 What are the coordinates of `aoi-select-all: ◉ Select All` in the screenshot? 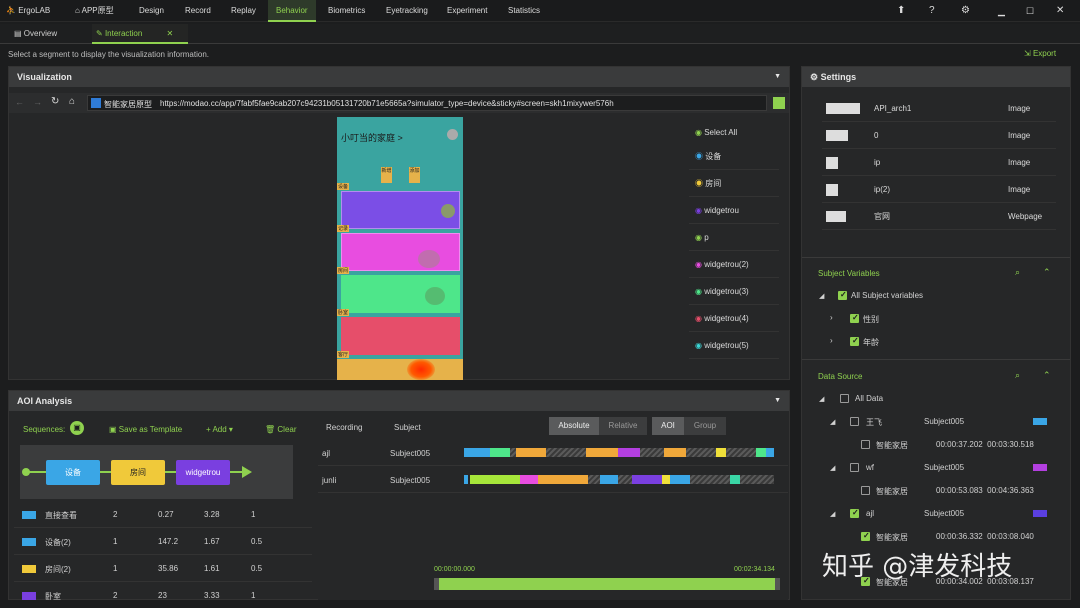 It's located at (734, 133).